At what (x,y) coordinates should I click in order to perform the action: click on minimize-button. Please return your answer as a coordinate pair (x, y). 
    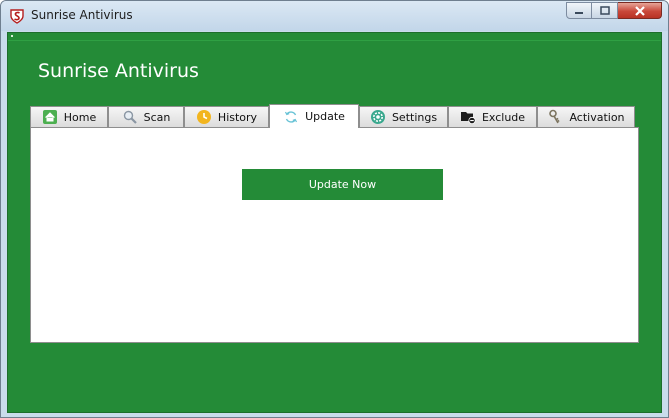
    Looking at the image, I should click on (579, 10).